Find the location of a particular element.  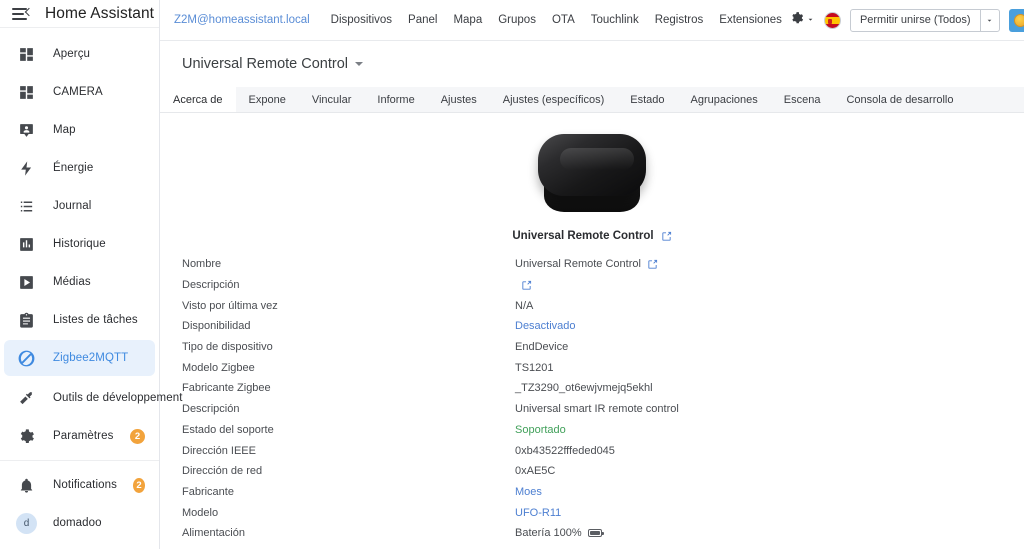

topnav-registros: Registros is located at coordinates (679, 20).